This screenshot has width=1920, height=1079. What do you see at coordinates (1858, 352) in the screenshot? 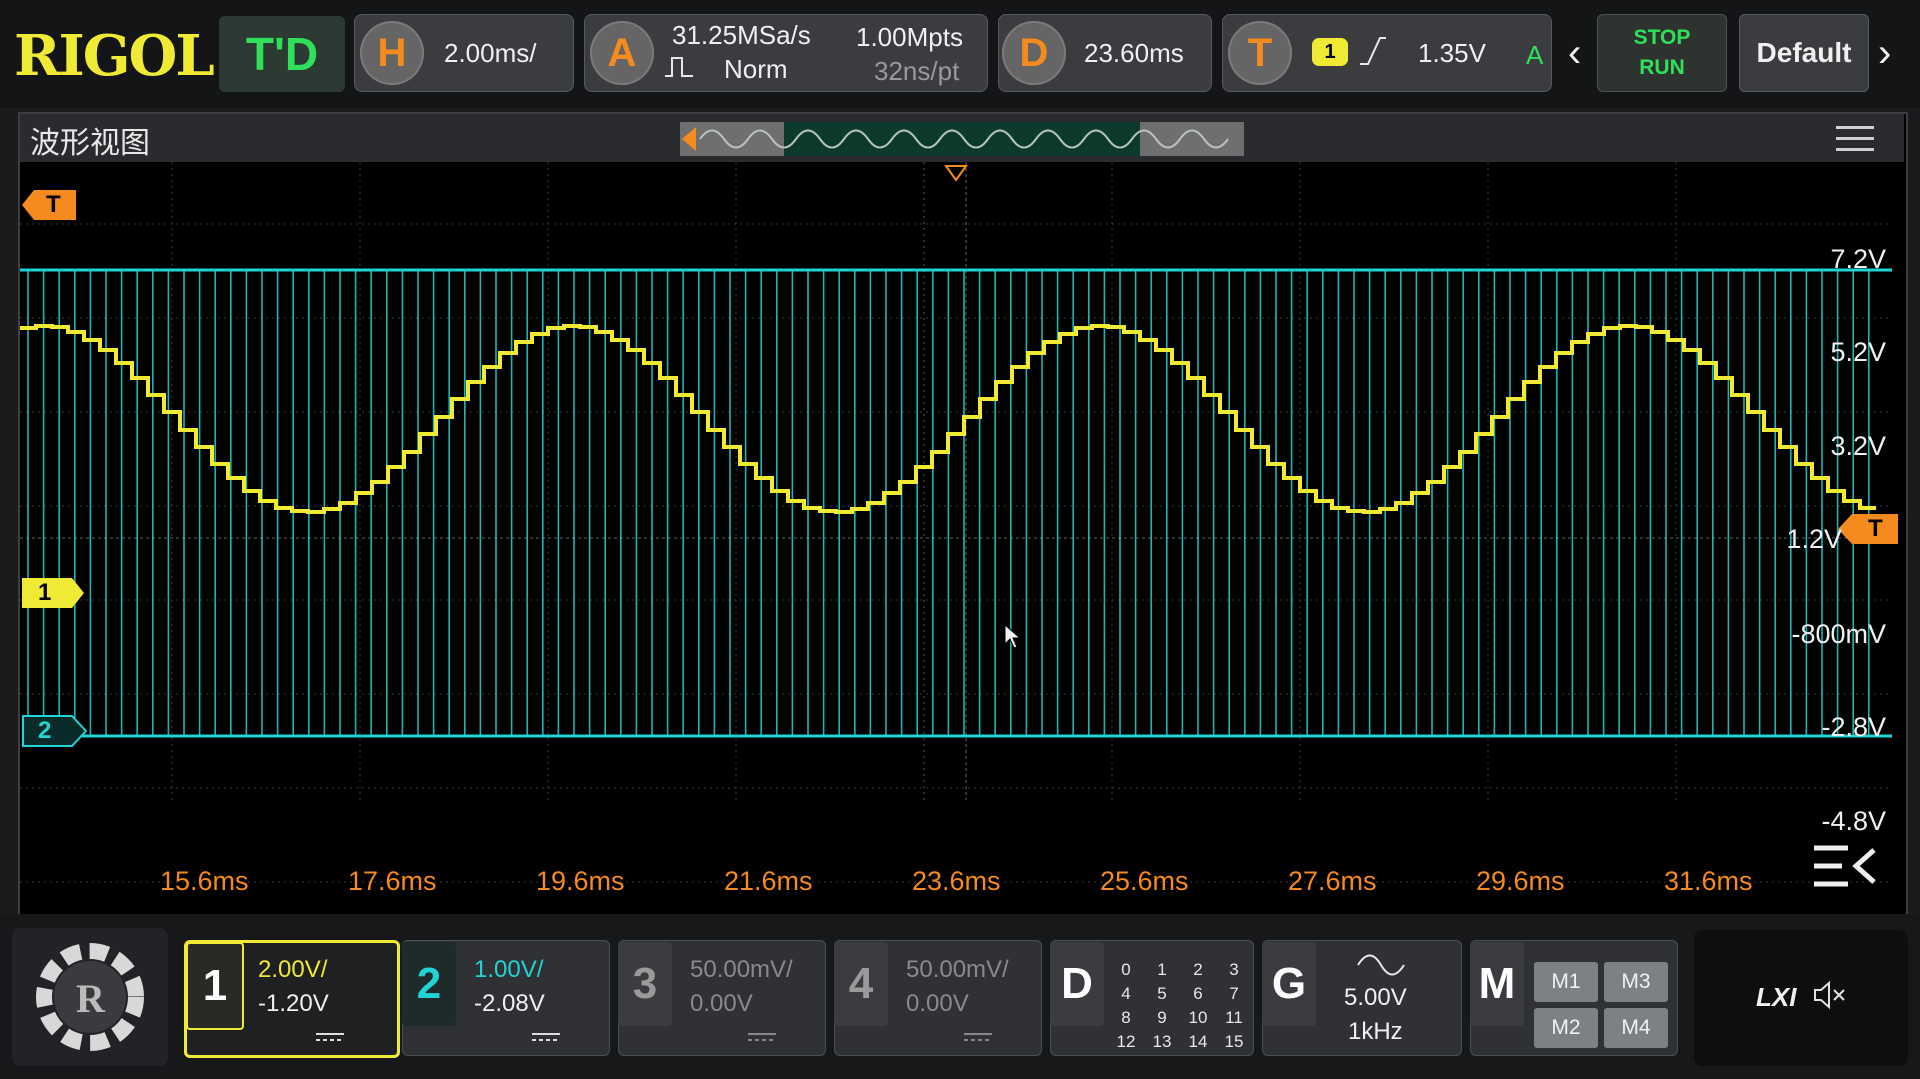
I see `volt-label: 5.2V` at bounding box center [1858, 352].